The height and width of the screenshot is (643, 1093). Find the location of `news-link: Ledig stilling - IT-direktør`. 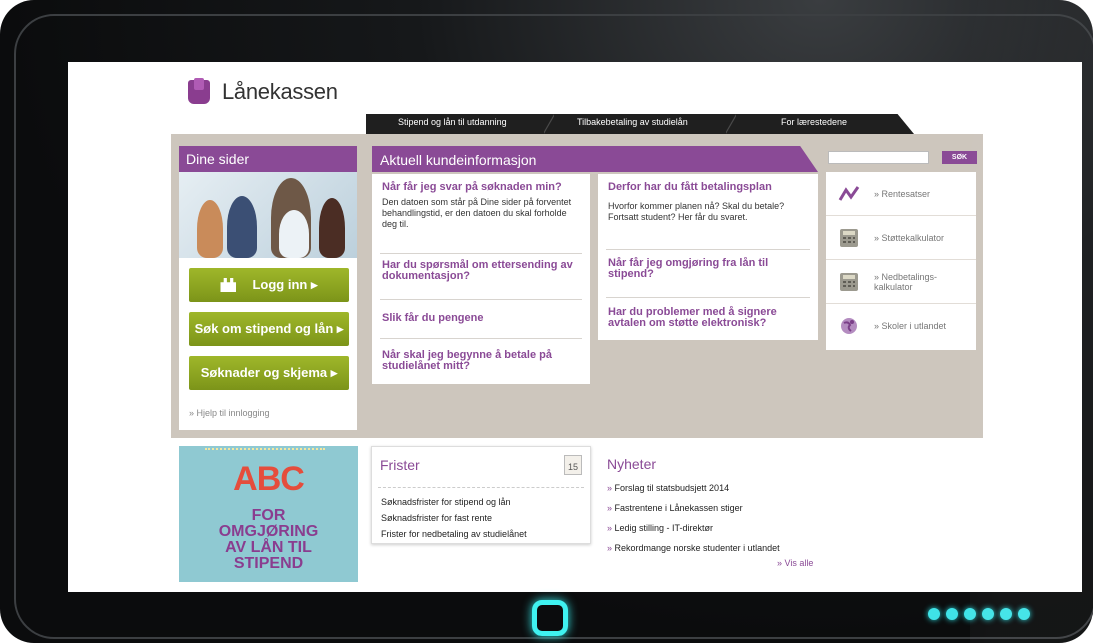

news-link: Ledig stilling - IT-direktør is located at coordinates (660, 528).